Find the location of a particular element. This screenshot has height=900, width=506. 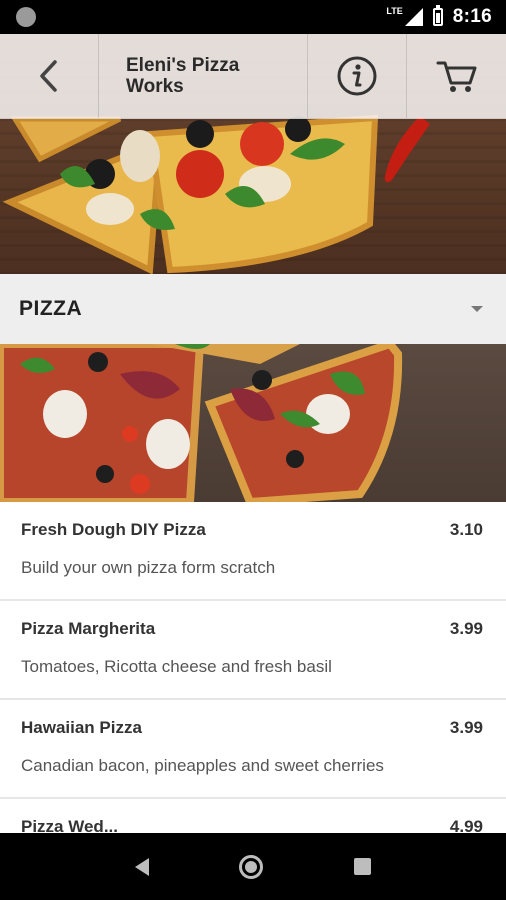

signal-icon is located at coordinates (413, 17).